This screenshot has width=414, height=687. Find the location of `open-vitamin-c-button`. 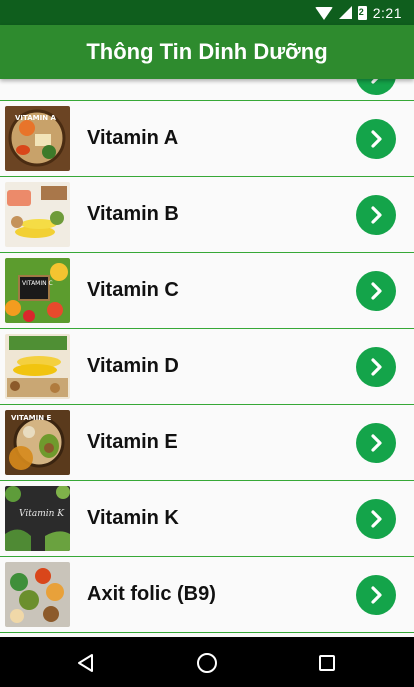

open-vitamin-c-button is located at coordinates (376, 291).